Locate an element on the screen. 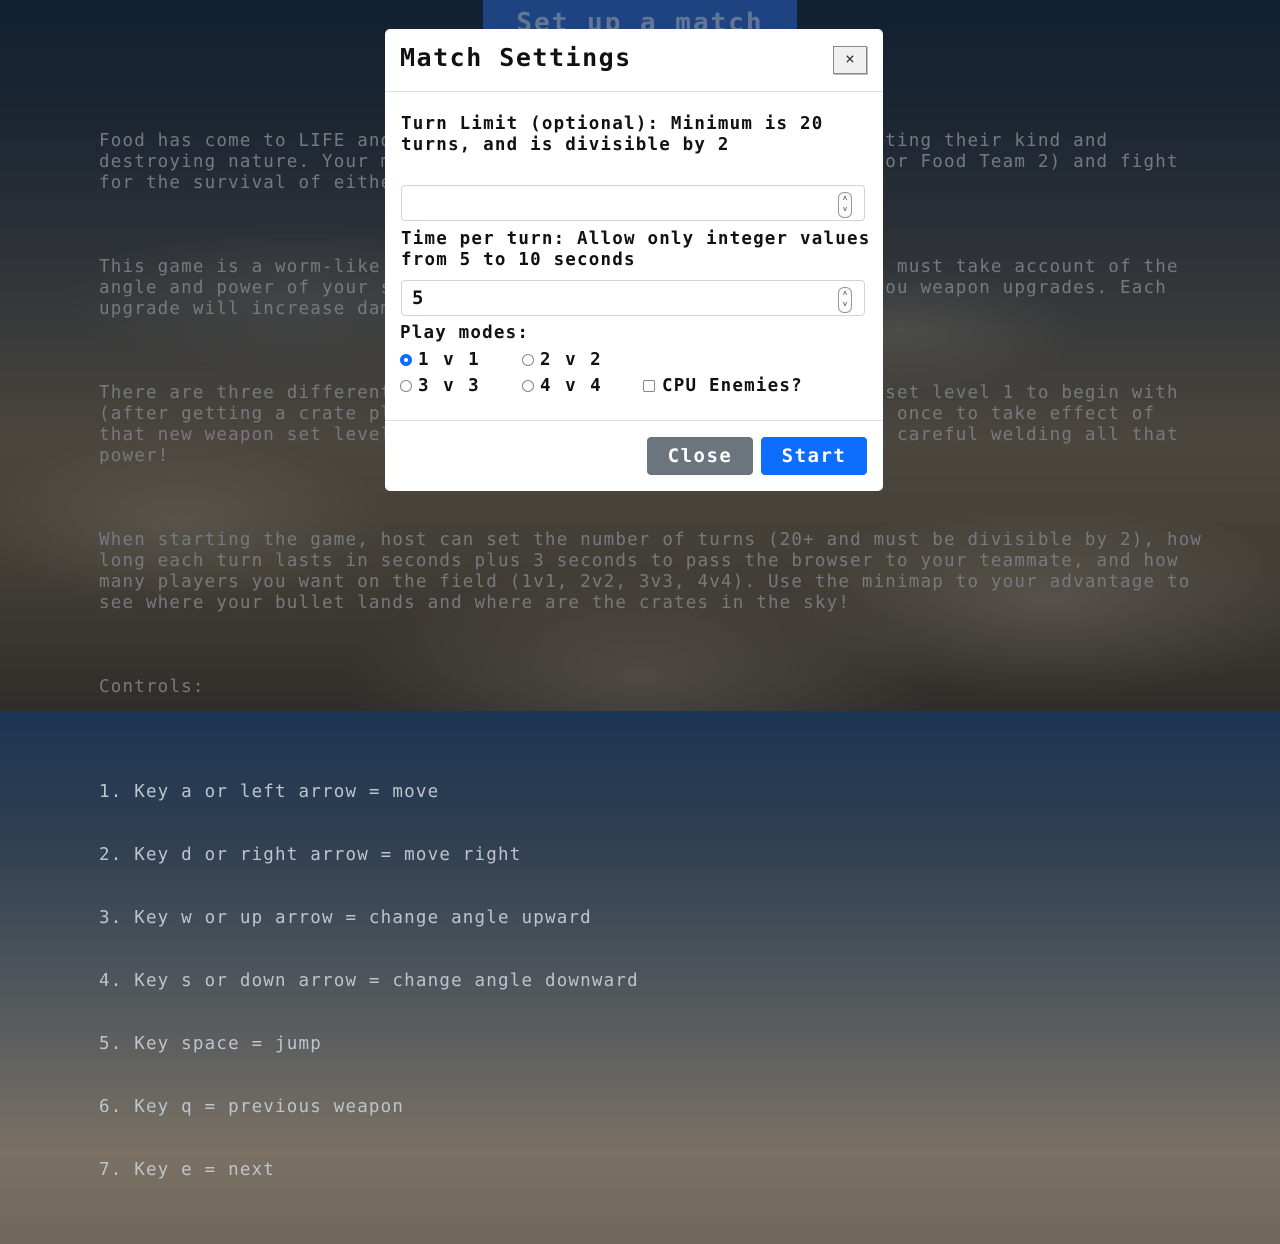  turn-limit-field is located at coordinates (622, 203).